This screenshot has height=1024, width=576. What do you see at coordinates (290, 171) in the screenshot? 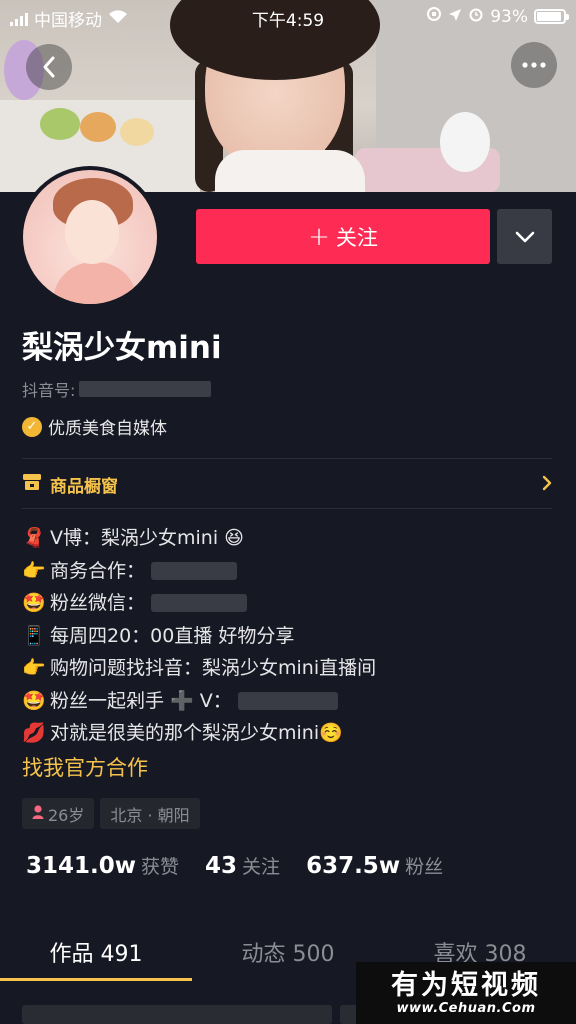
I see `cover-shirt` at bounding box center [290, 171].